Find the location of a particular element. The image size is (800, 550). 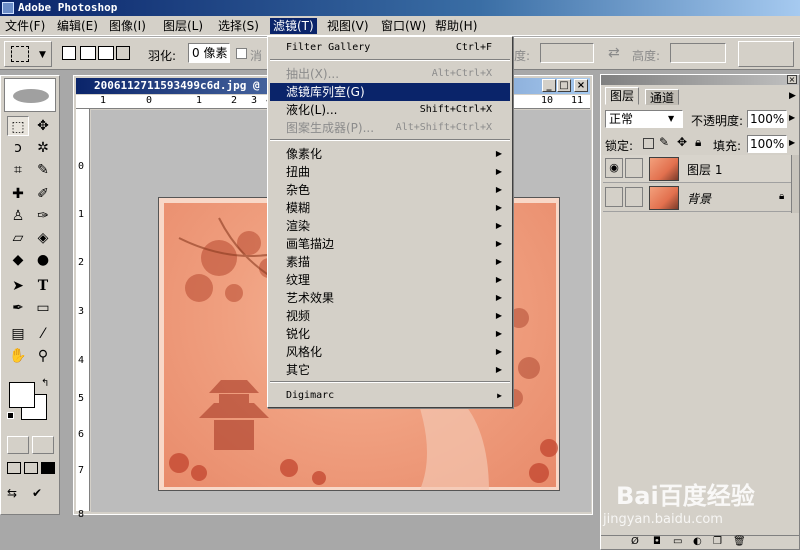

lock-position-icon: ✥ is located at coordinates (682, 142).